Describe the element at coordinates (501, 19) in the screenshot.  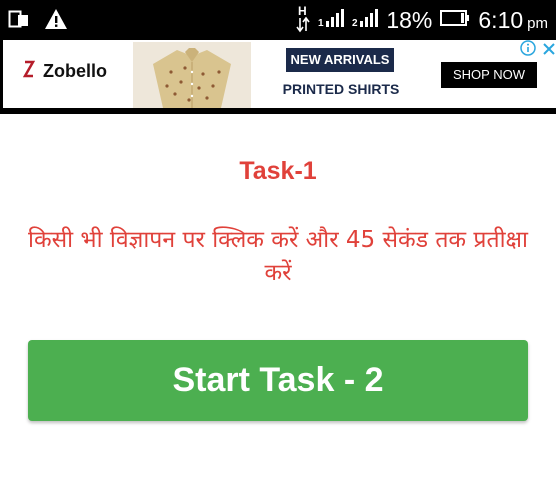
I see `clock-time: 6:10` at that location.